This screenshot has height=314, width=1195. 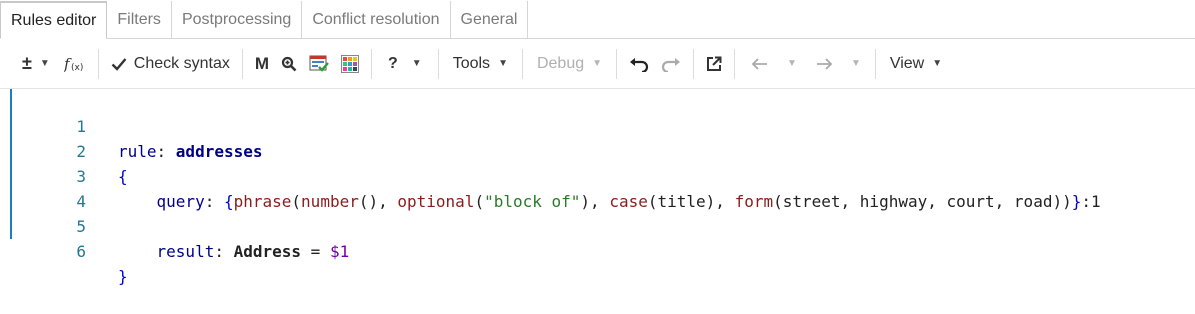 What do you see at coordinates (471, 63) in the screenshot?
I see `tools-label: Tools` at bounding box center [471, 63].